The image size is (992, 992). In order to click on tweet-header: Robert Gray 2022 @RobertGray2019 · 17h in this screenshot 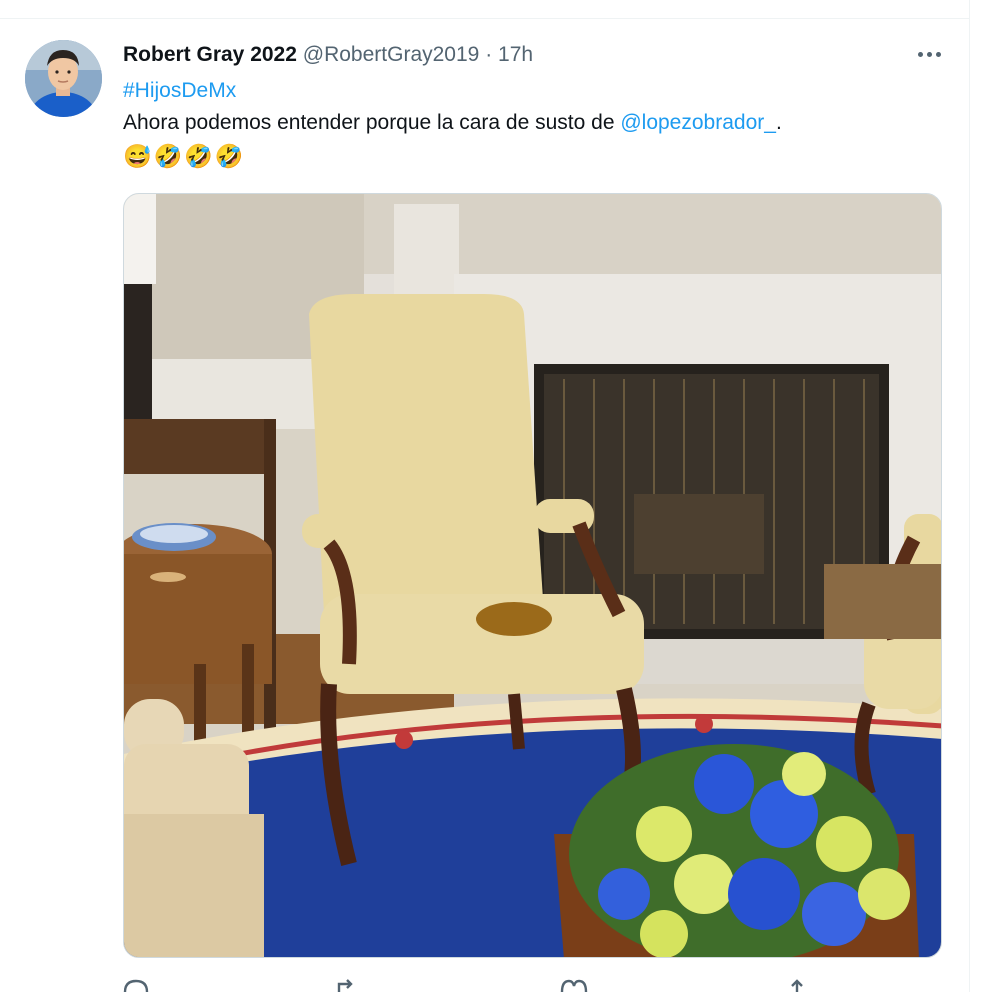, I will do `click(328, 55)`.